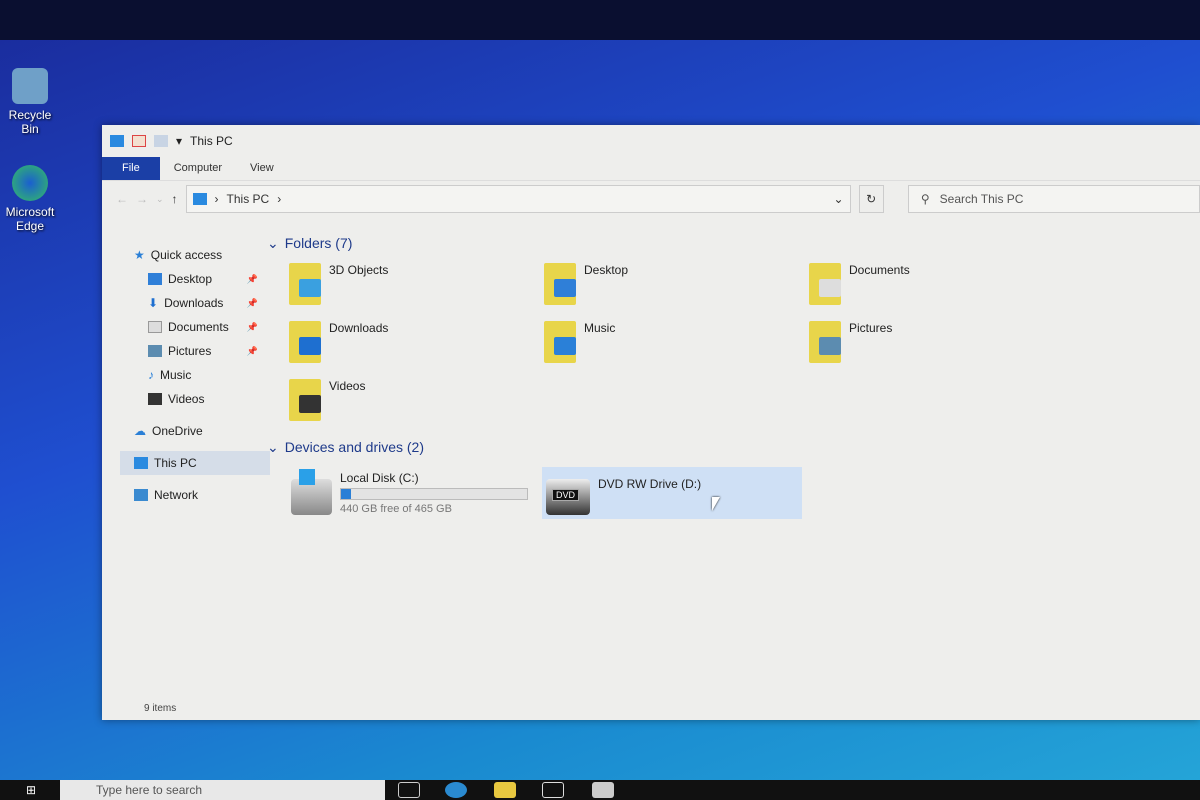  What do you see at coordinates (160, 199) in the screenshot?
I see `recent-dropdown-icon: ⌄` at bounding box center [160, 199].